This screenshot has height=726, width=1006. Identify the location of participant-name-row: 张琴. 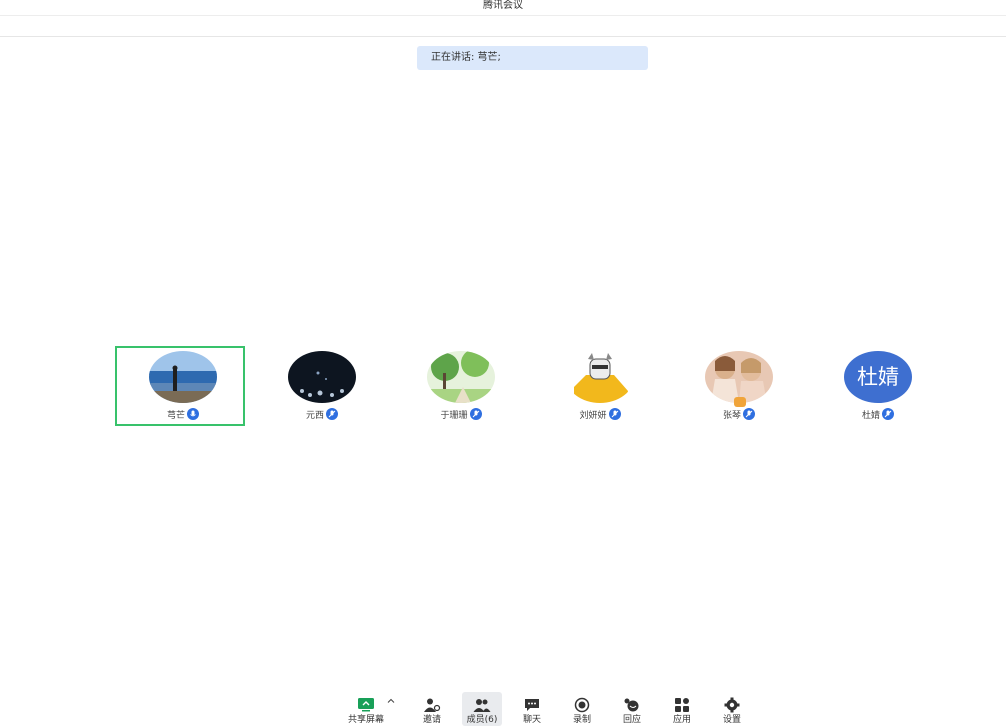
(739, 414).